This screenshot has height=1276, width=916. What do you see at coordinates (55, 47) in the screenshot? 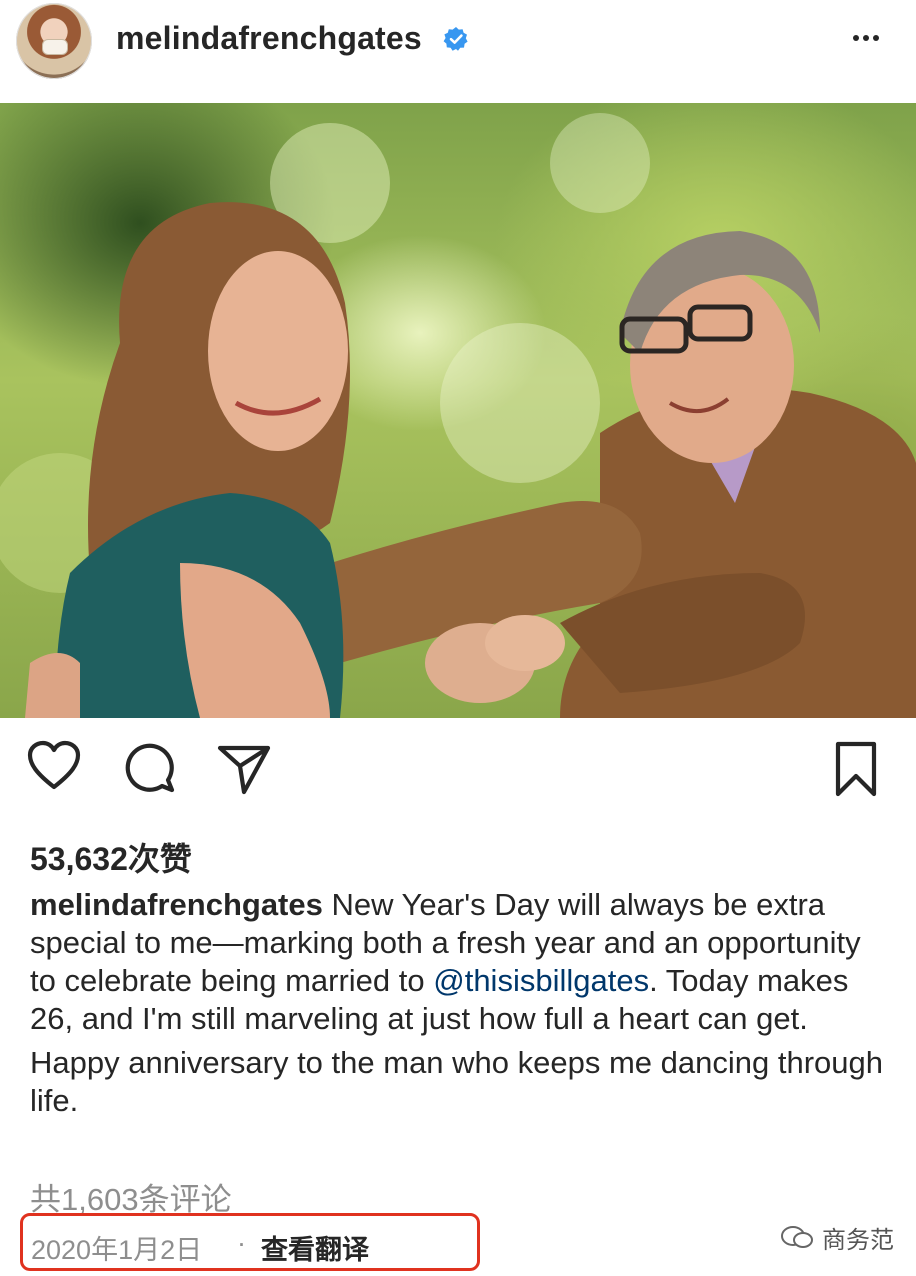
I see `avatar-mask` at bounding box center [55, 47].